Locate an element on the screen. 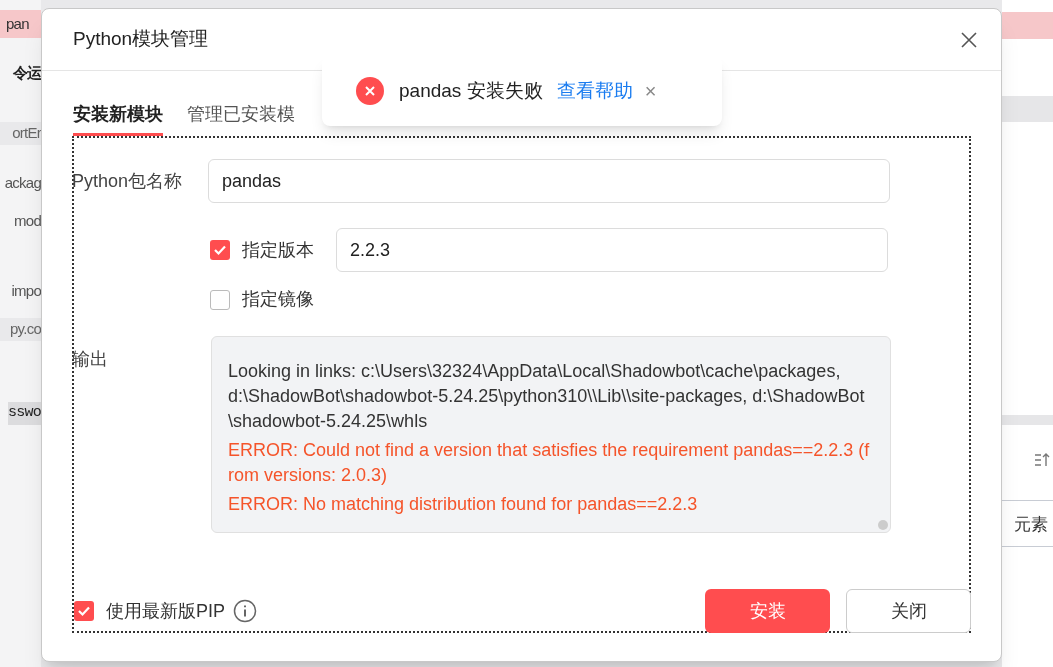  dialog-title: Python模块管理 is located at coordinates (141, 39).